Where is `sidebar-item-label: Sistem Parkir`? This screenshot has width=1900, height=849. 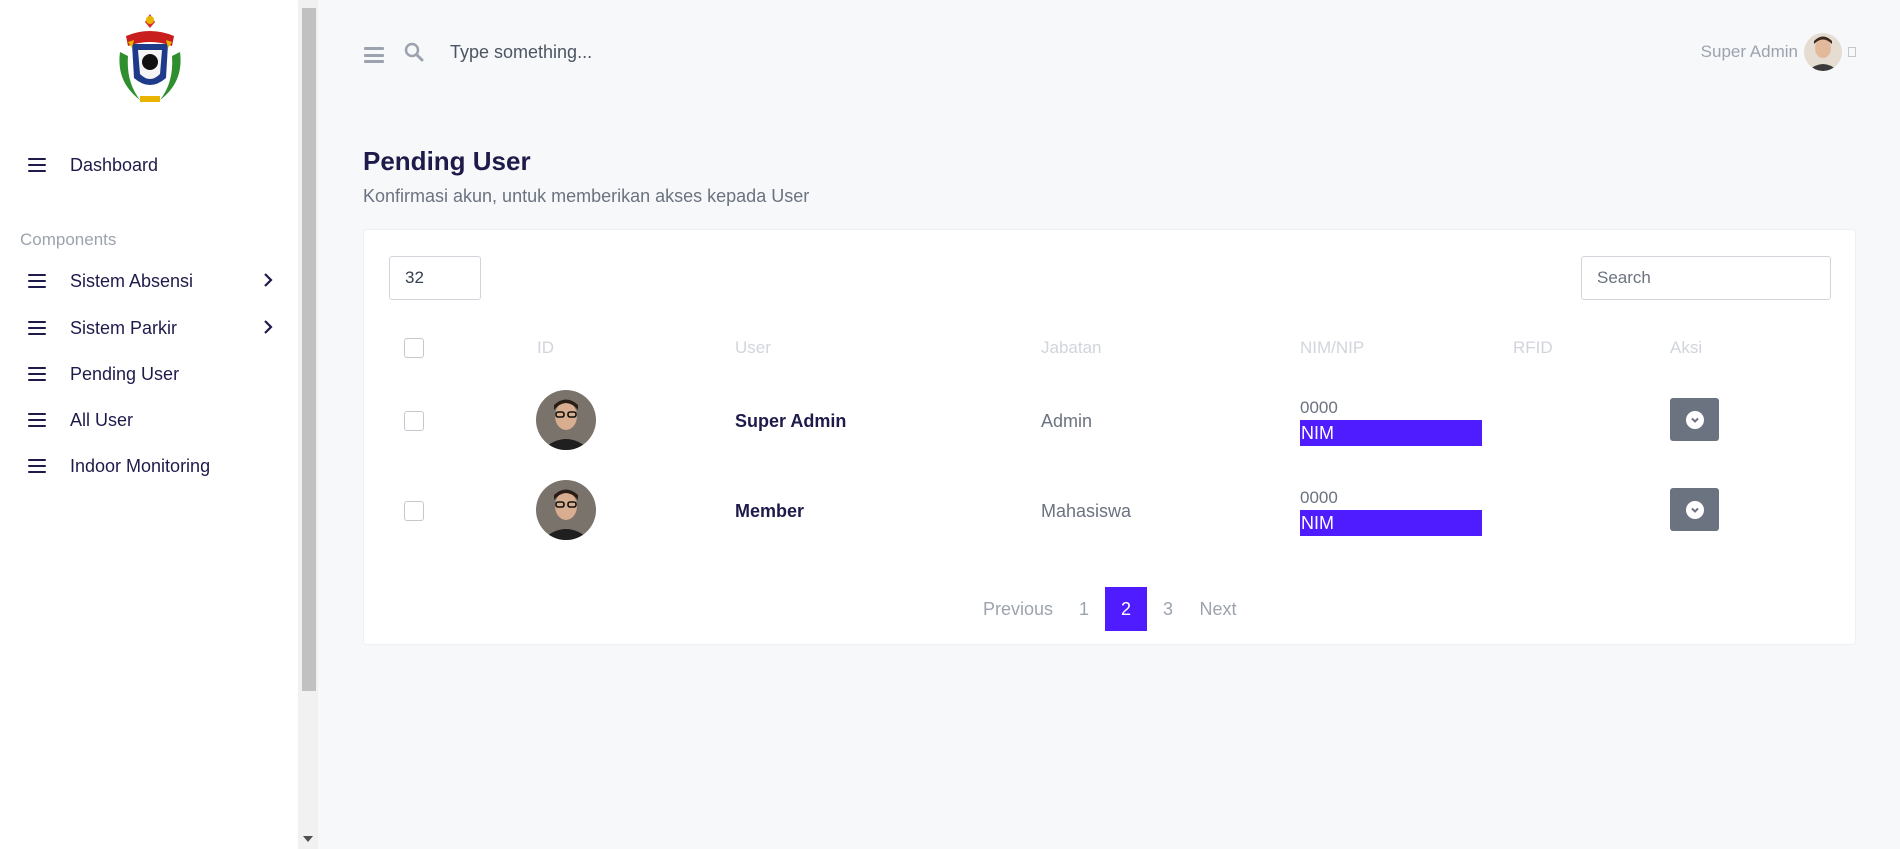
sidebar-item-label: Sistem Parkir is located at coordinates (124, 327).